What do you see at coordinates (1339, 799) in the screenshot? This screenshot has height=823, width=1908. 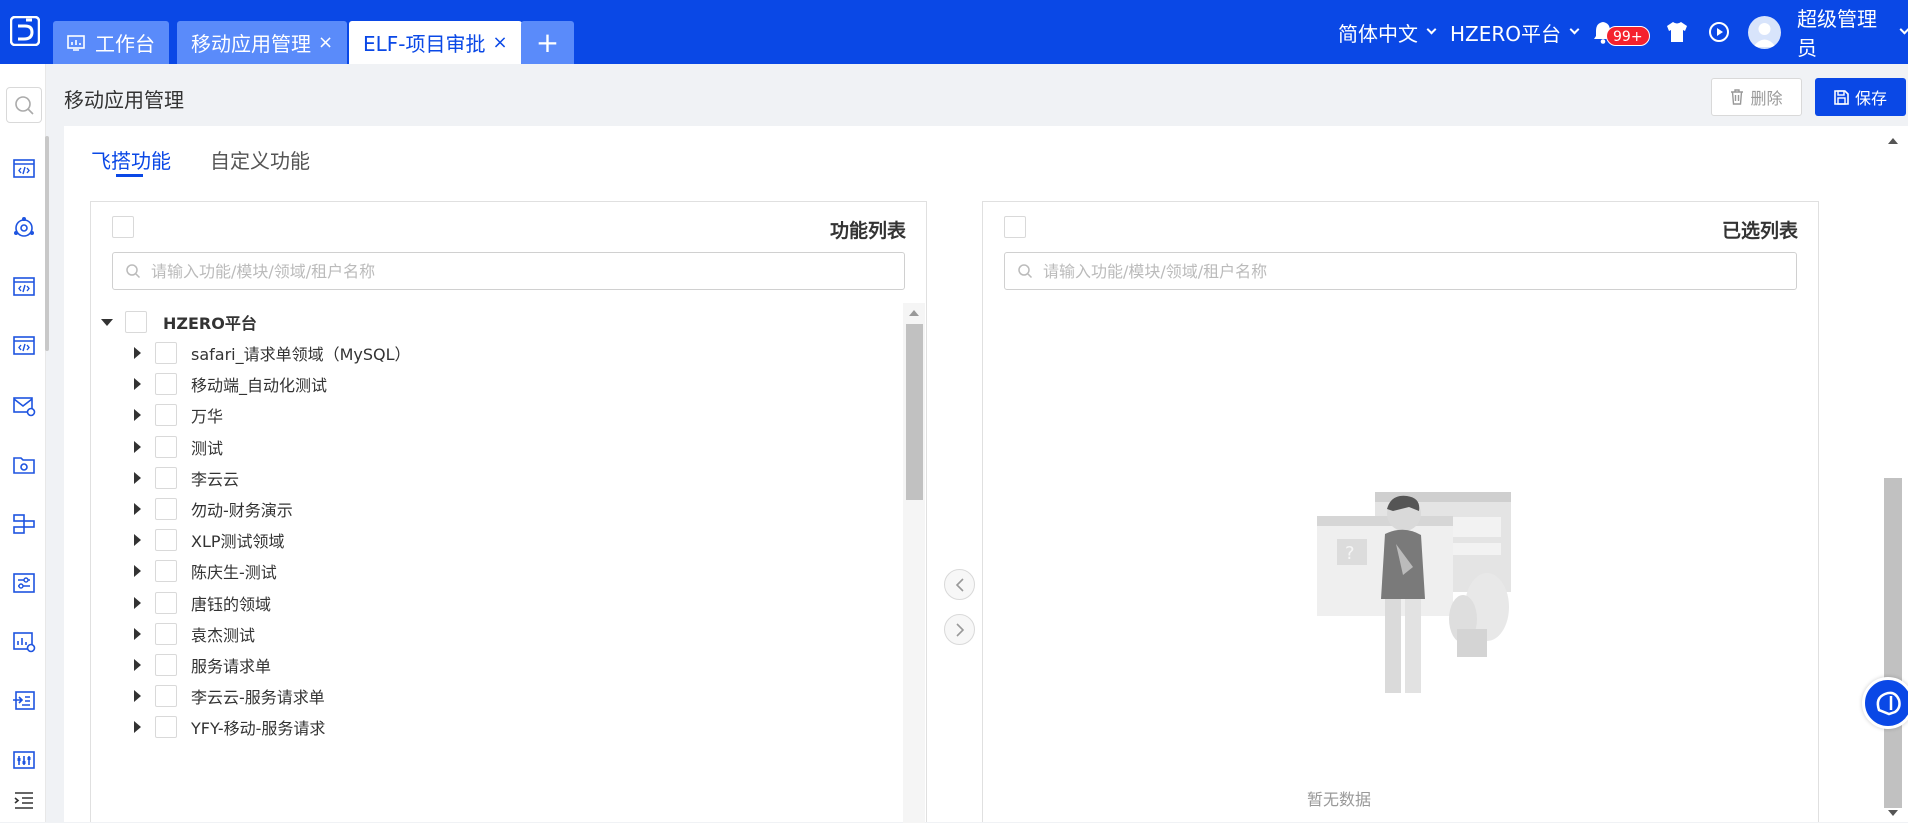 I see `empty-state-text: 暂无数据` at bounding box center [1339, 799].